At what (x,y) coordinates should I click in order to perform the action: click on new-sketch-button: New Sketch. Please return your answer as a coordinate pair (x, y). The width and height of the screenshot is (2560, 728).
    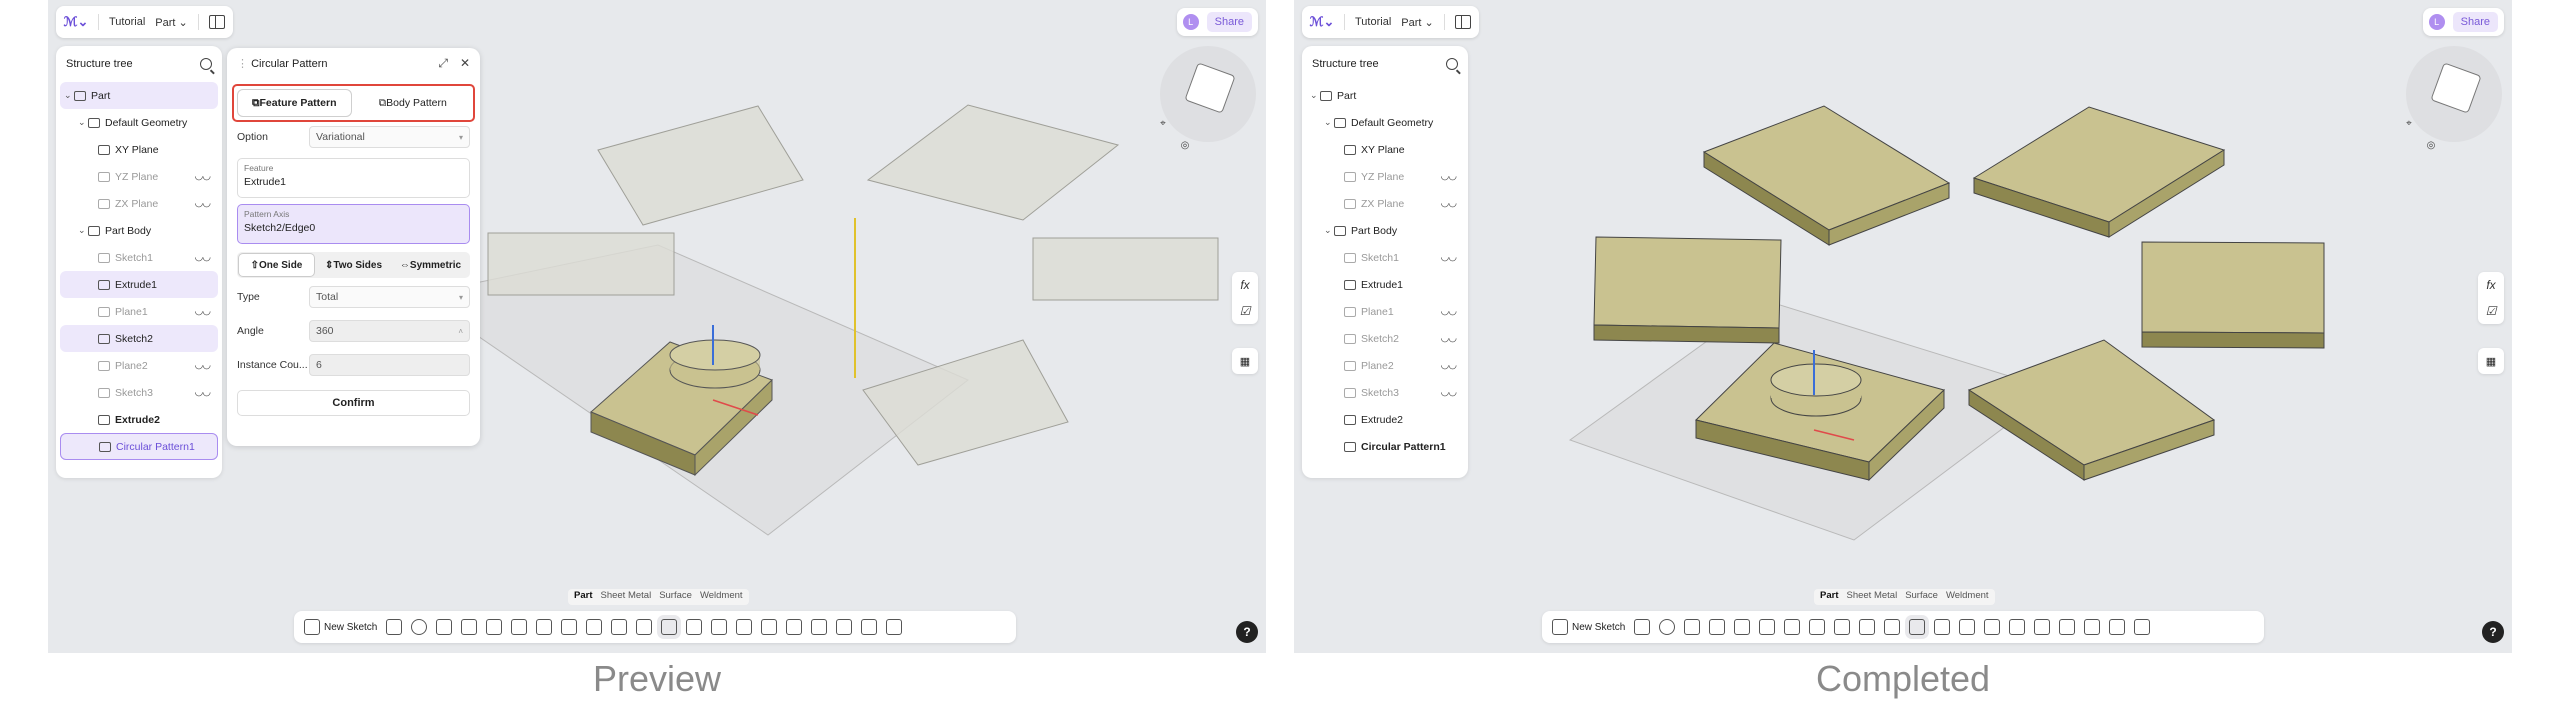
    Looking at the image, I should click on (1588, 627).